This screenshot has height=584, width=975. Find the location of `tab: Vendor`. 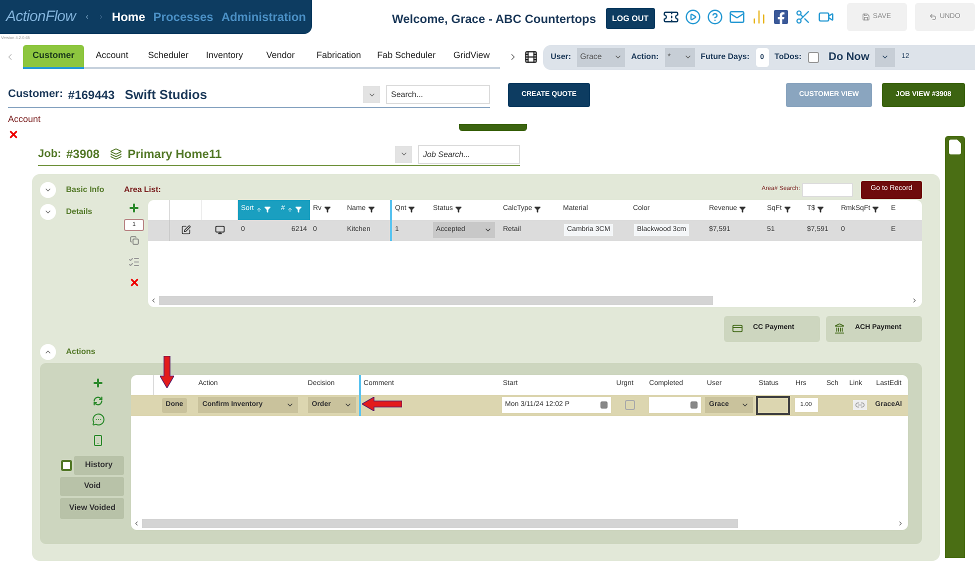

tab: Vendor is located at coordinates (280, 57).